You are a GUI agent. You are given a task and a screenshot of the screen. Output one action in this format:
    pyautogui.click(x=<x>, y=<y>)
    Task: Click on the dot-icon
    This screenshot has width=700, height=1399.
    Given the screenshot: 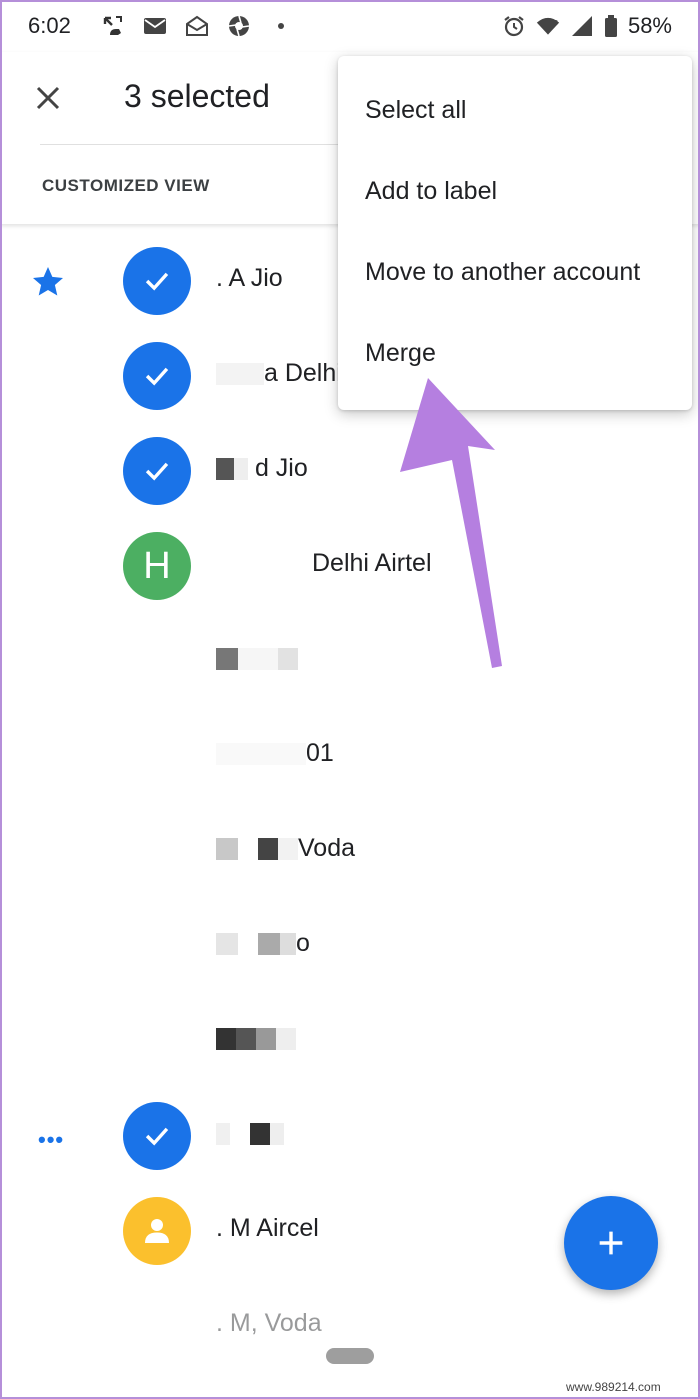 What is the action you would take?
    pyautogui.click(x=281, y=26)
    